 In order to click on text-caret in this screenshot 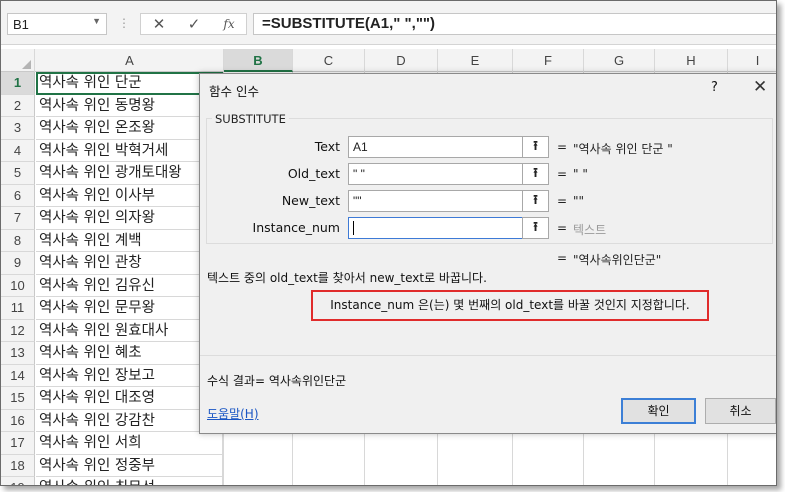, I will do `click(353, 228)`.